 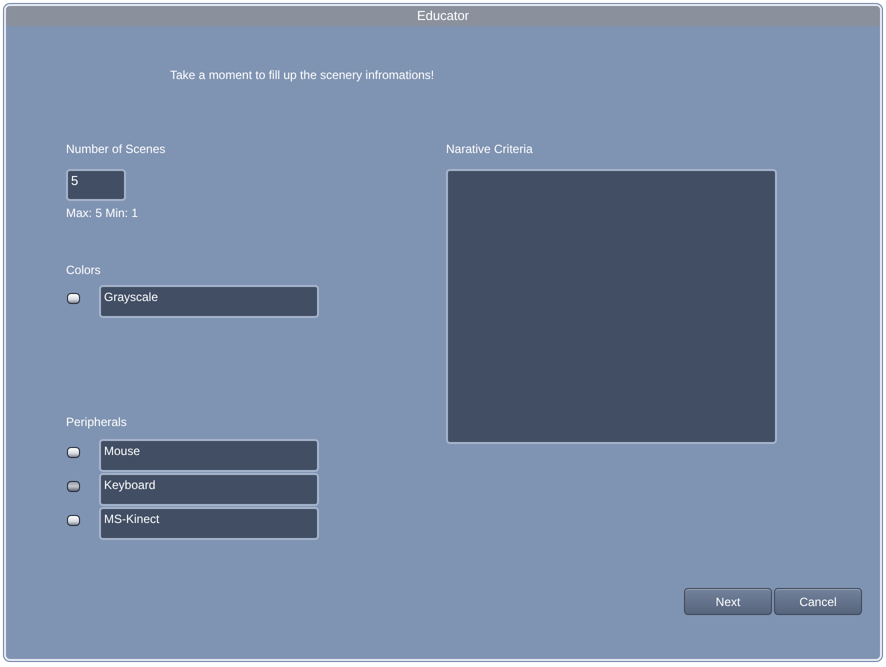 I want to click on narrative-label: Narative Criteria, so click(x=490, y=149).